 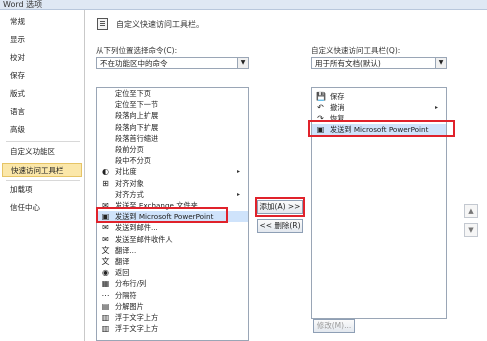 I want to click on list-item: 定位至下一节, so click(x=172, y=104).